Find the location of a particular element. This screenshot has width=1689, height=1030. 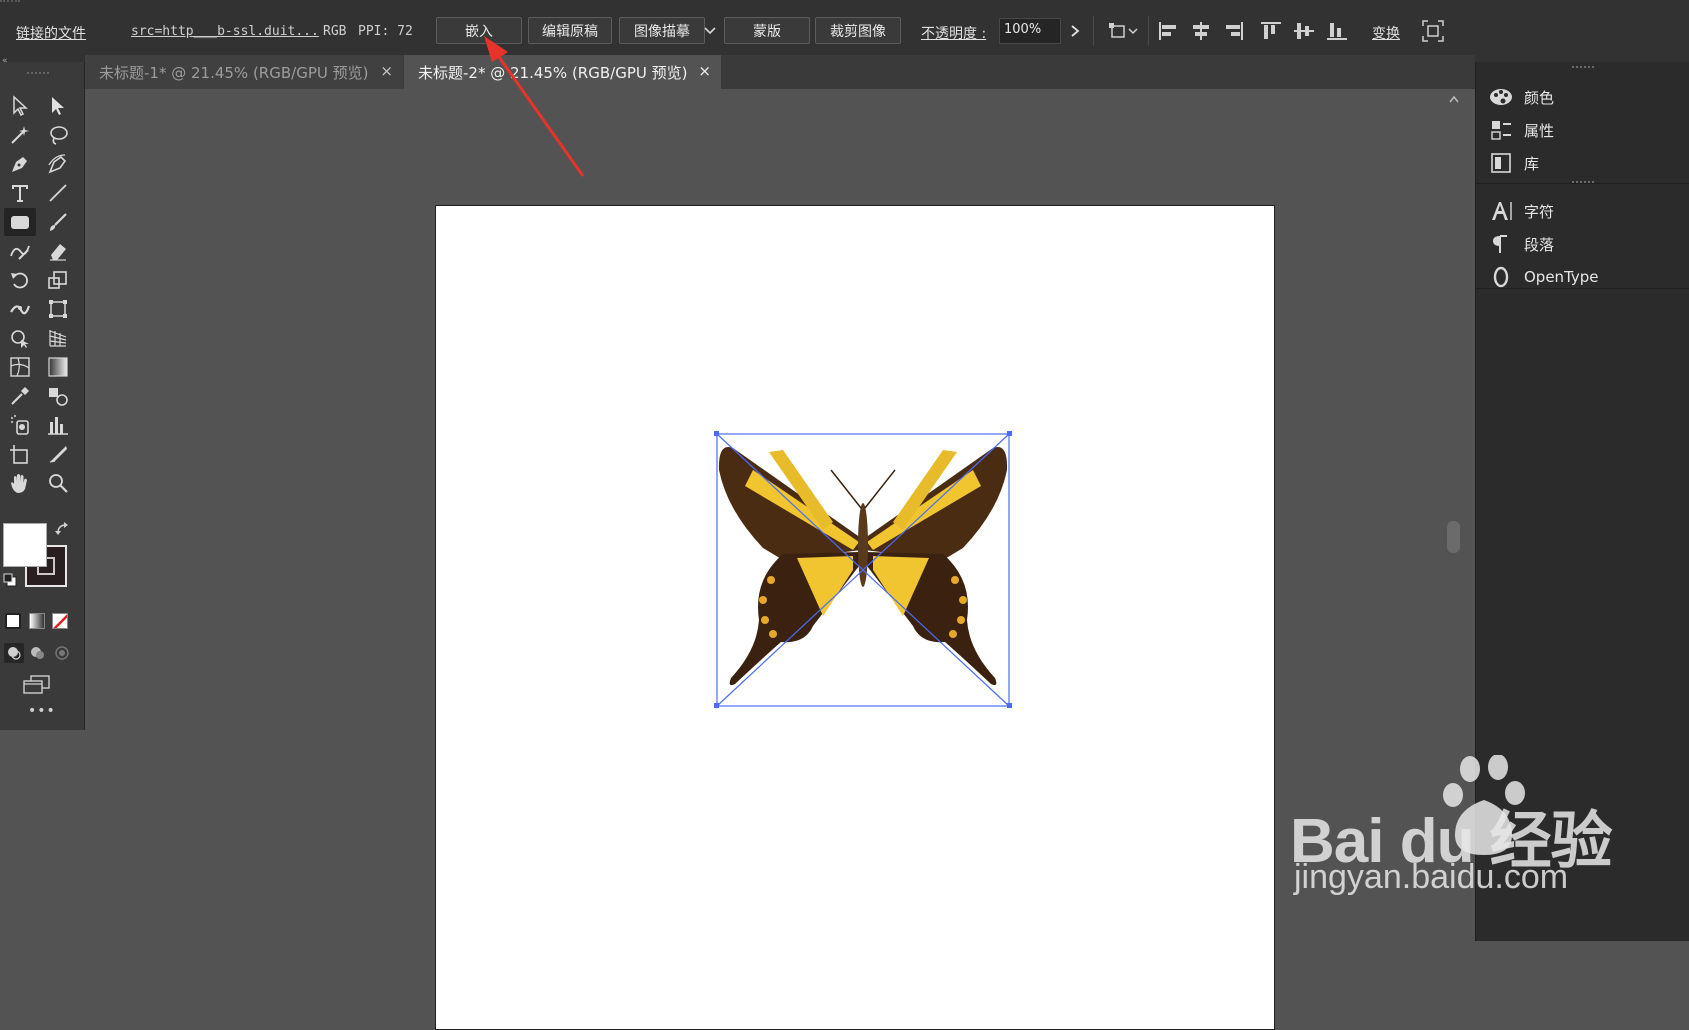

panel-item-paragraph: 段落 is located at coordinates (1521, 244).